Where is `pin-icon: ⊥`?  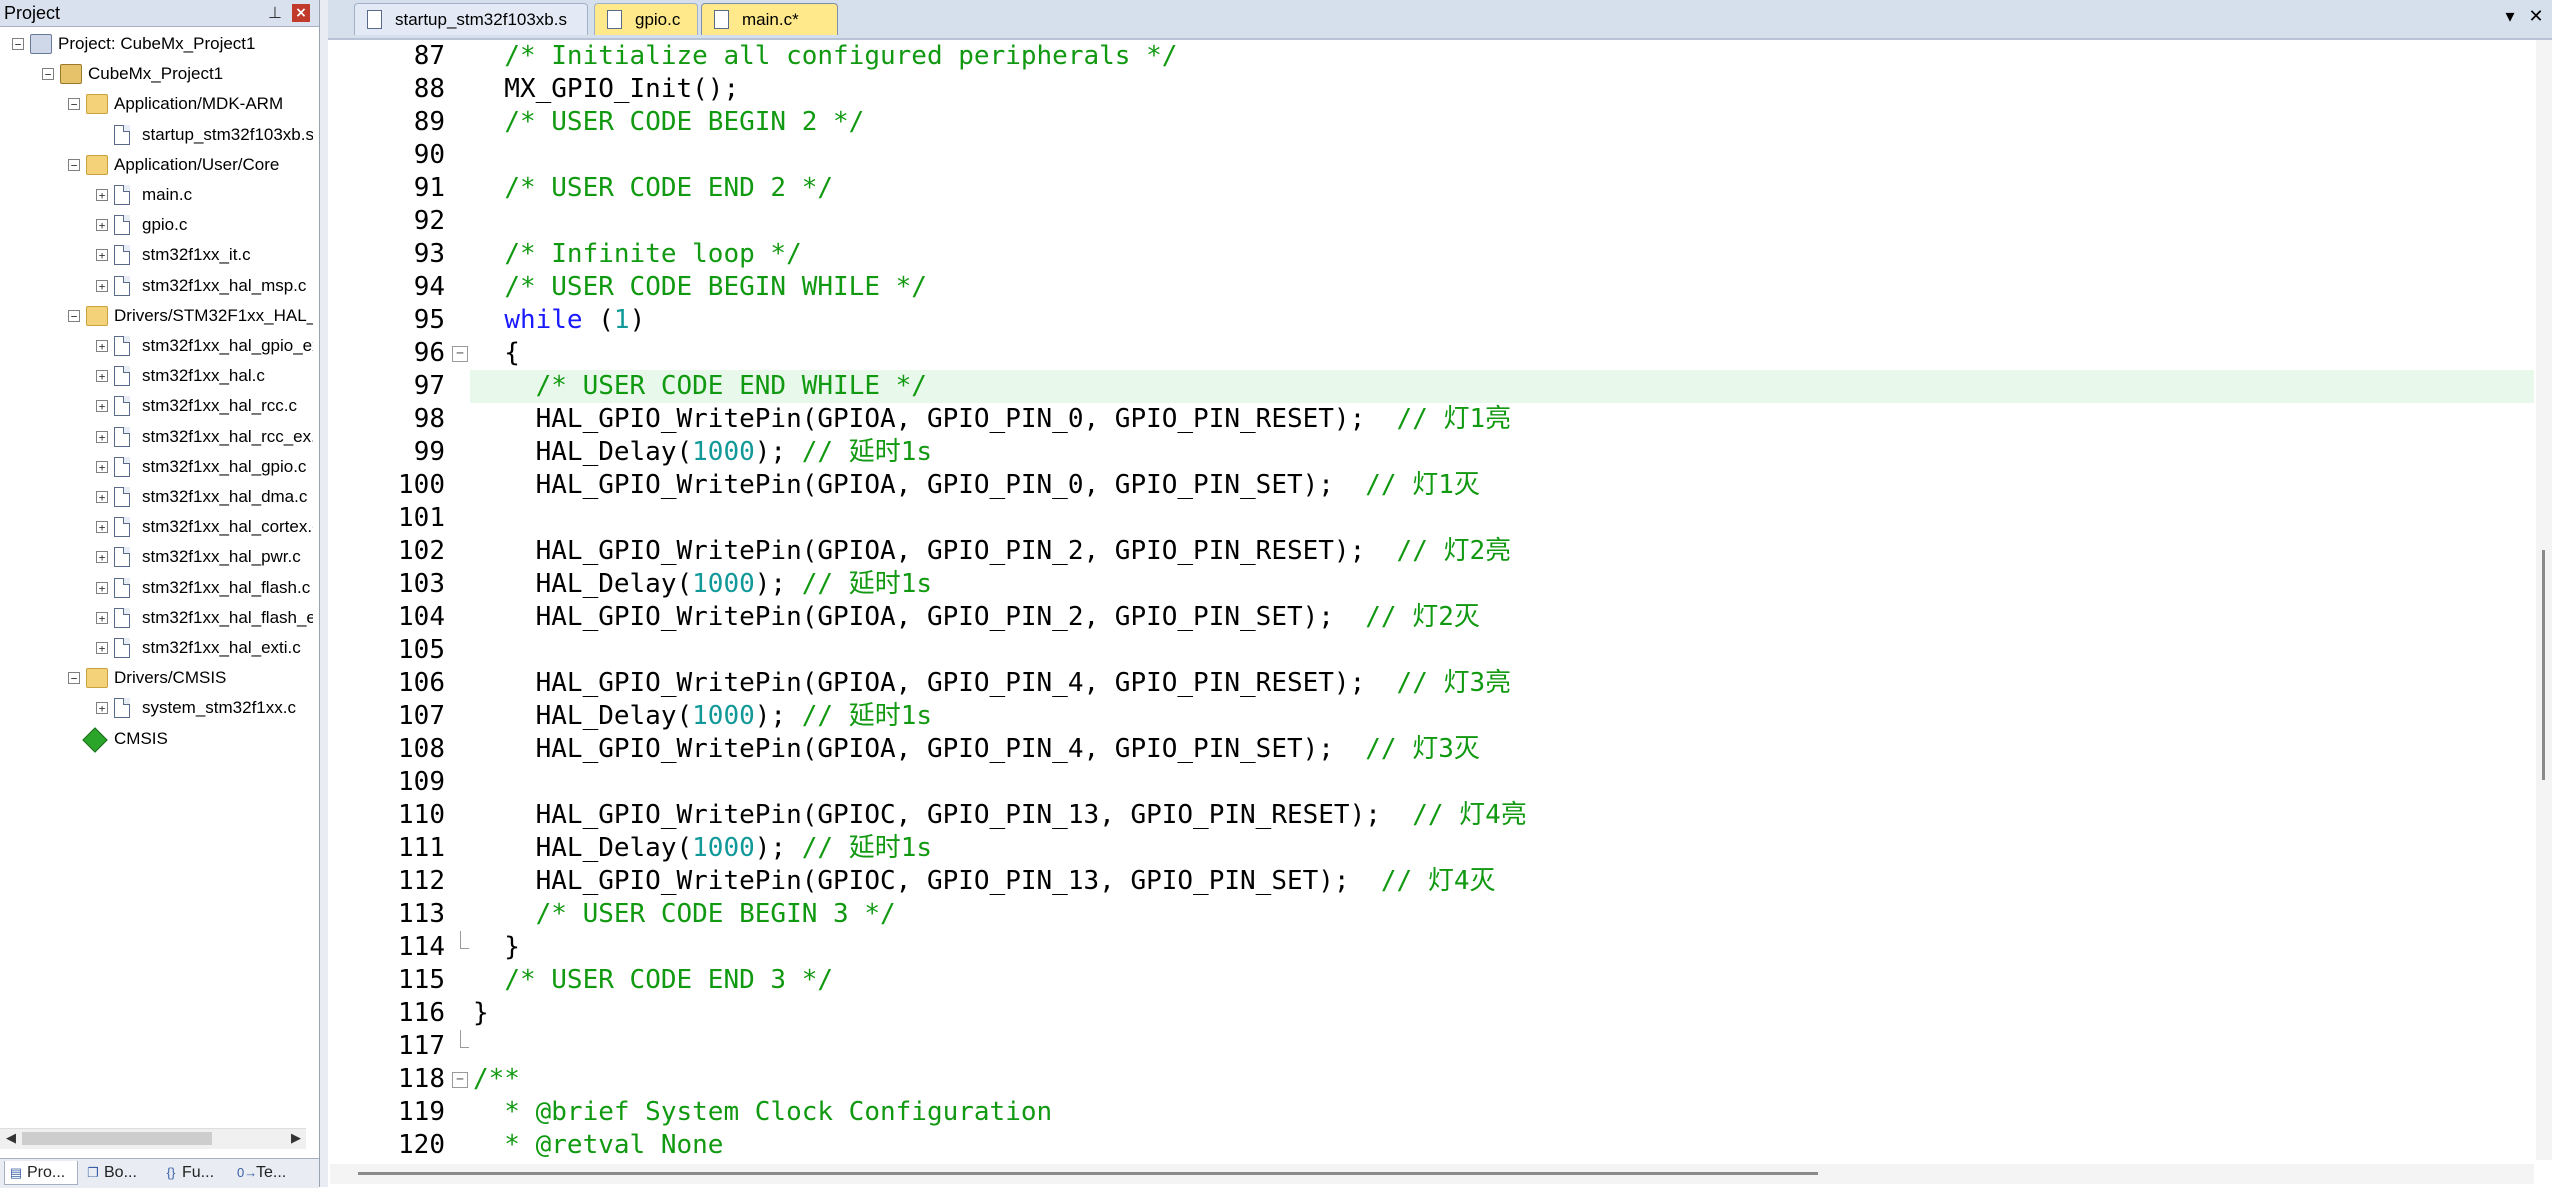
pin-icon: ⊥ is located at coordinates (275, 13).